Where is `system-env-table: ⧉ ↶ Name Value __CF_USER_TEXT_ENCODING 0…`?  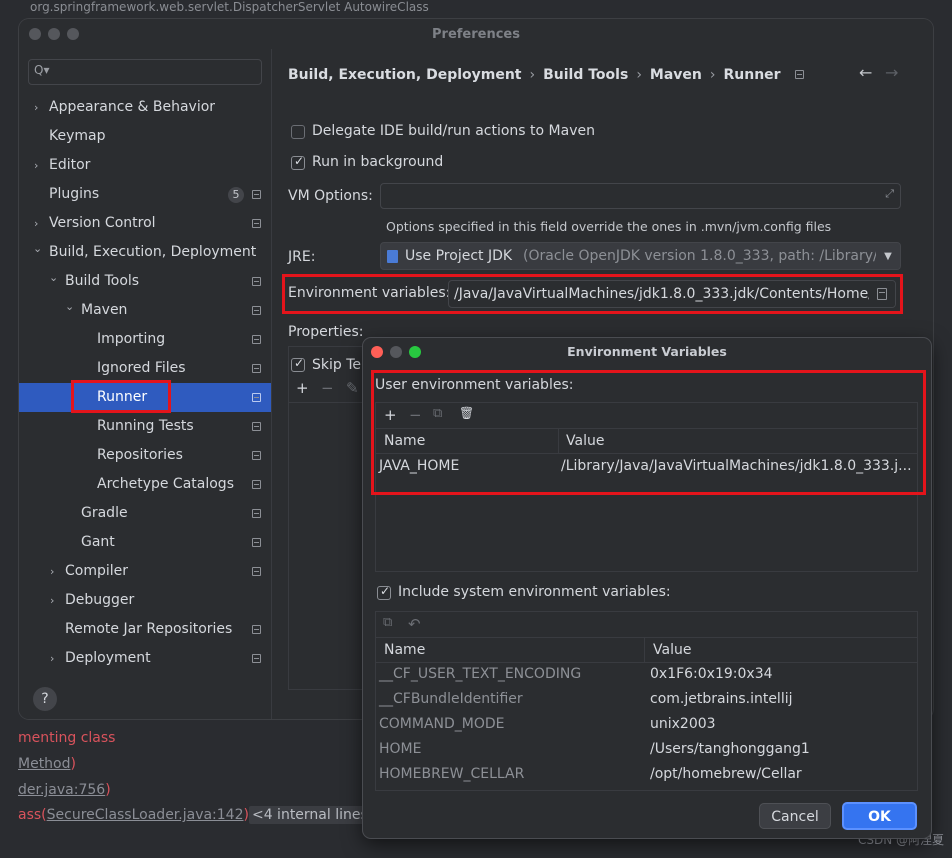 system-env-table: ⧉ ↶ Name Value __CF_USER_TEXT_ENCODING 0… is located at coordinates (646, 701).